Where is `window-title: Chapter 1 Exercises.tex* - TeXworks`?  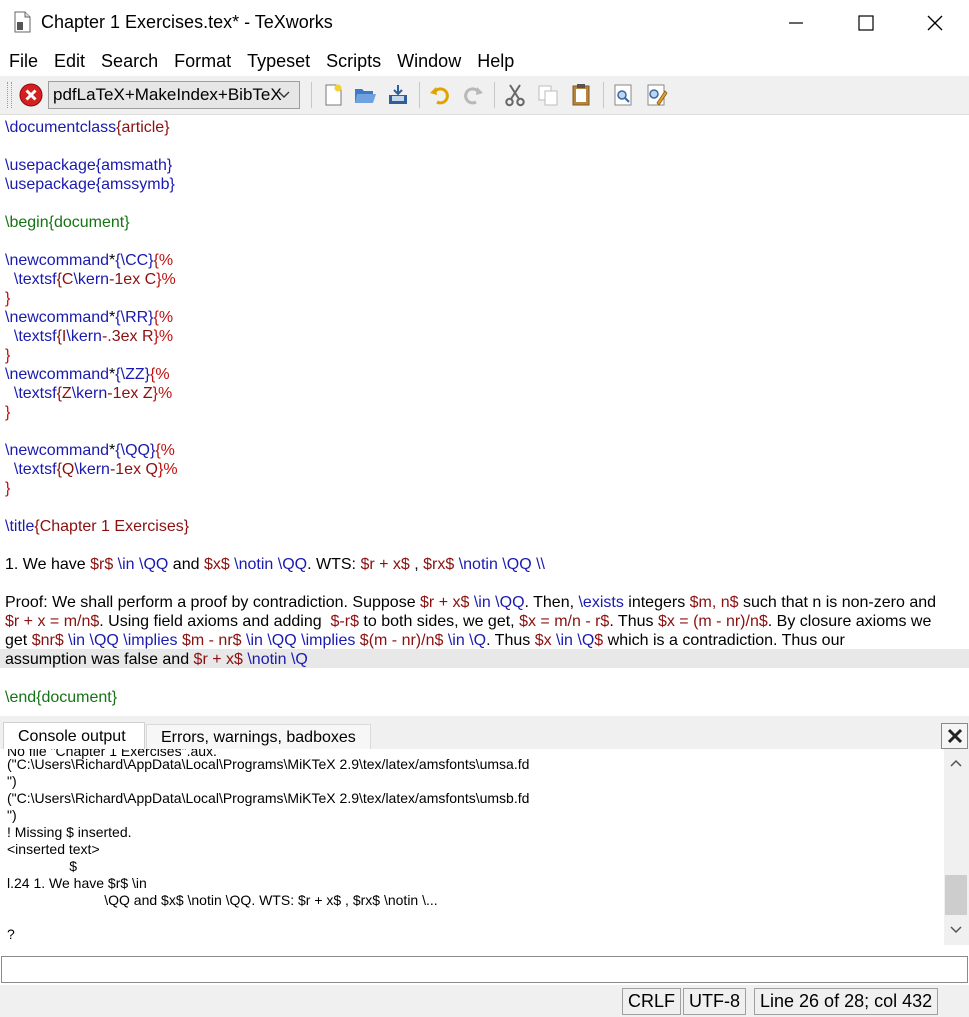 window-title: Chapter 1 Exercises.tex* - TeXworks is located at coordinates (187, 22).